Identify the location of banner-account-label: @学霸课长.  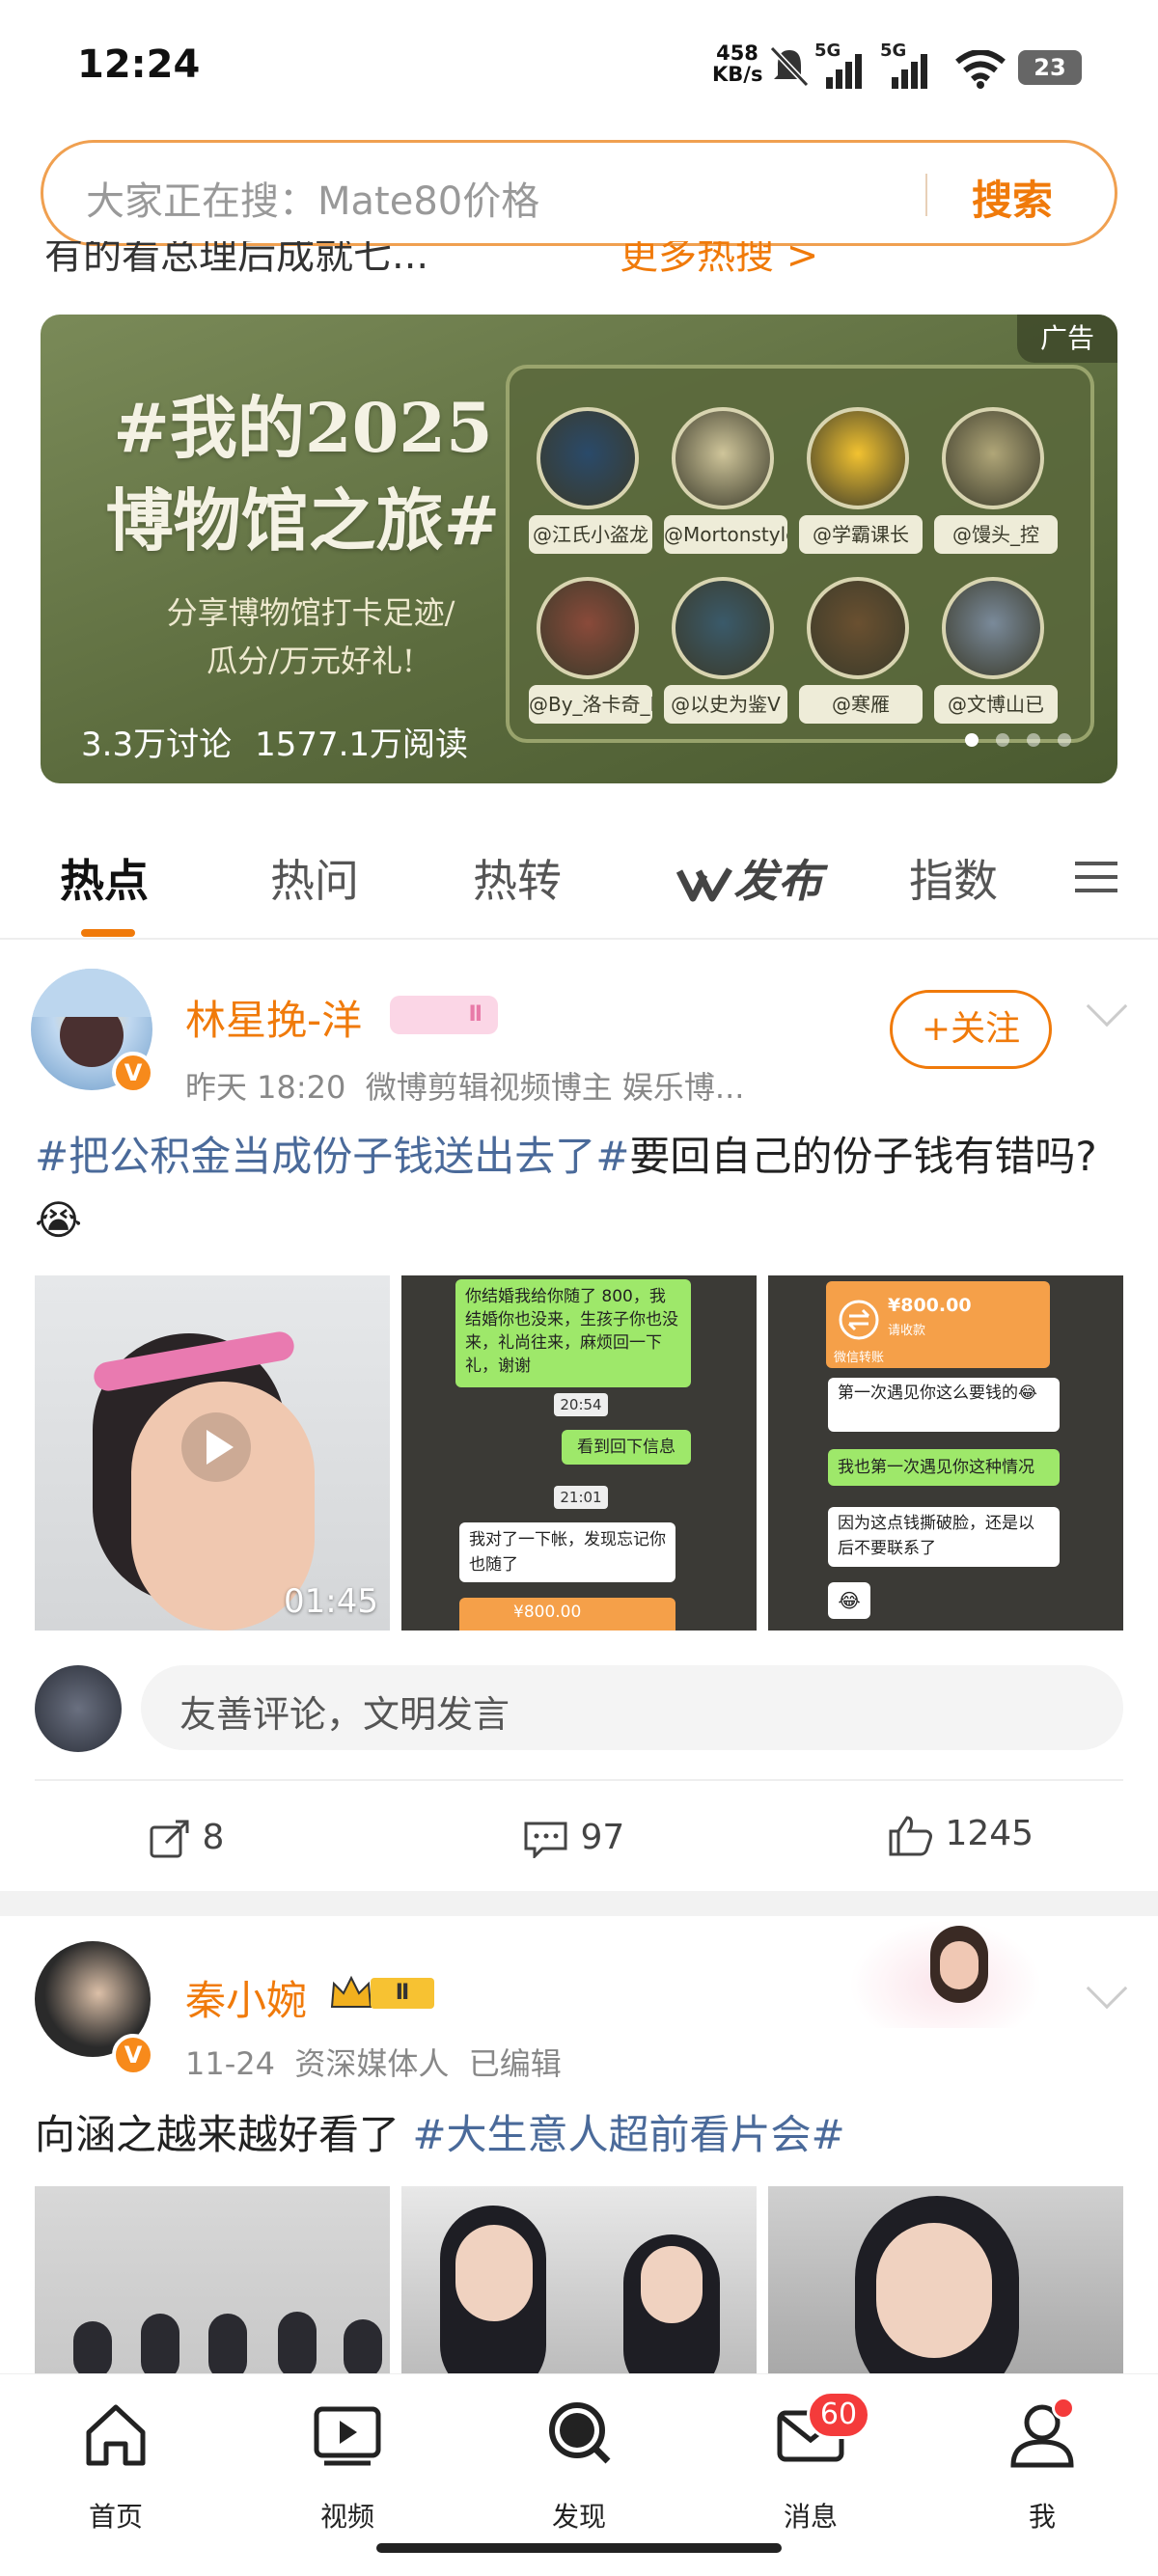
(861, 535).